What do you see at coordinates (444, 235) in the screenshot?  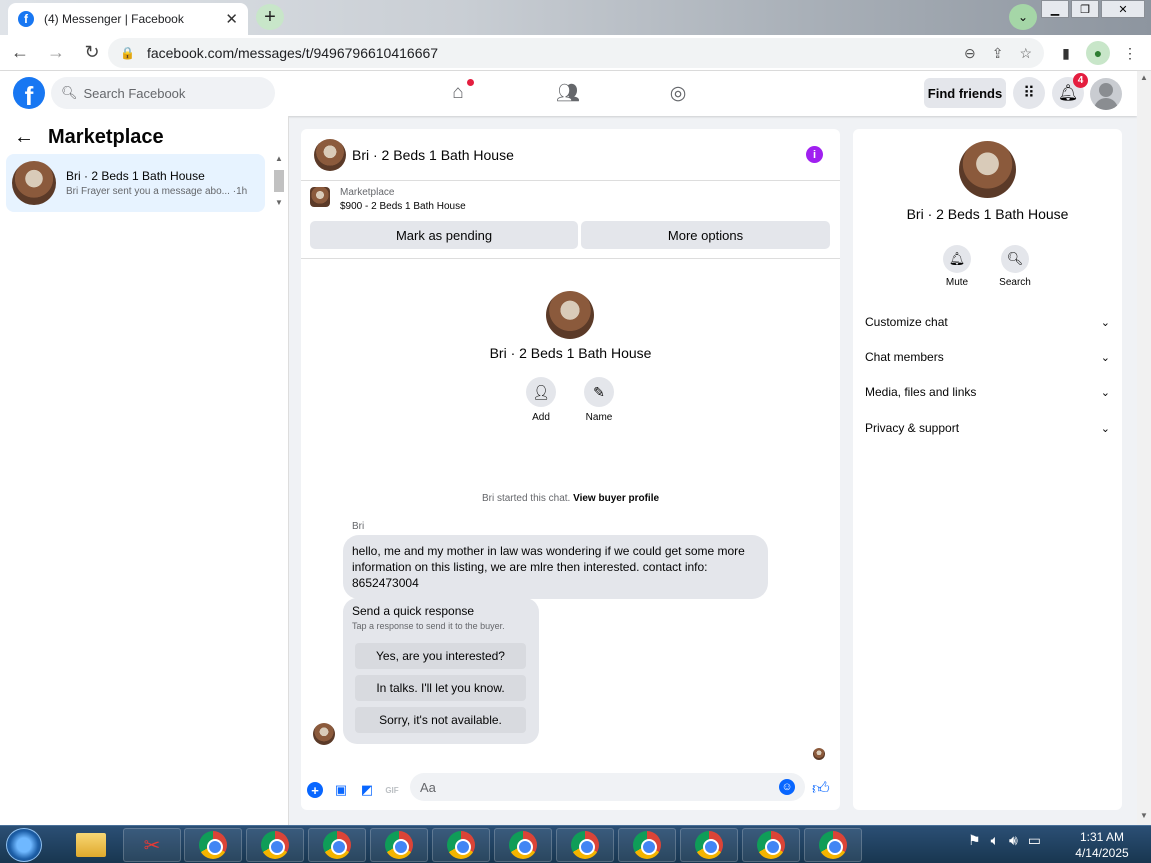 I see `mark-as-pending-button: Mark as pending` at bounding box center [444, 235].